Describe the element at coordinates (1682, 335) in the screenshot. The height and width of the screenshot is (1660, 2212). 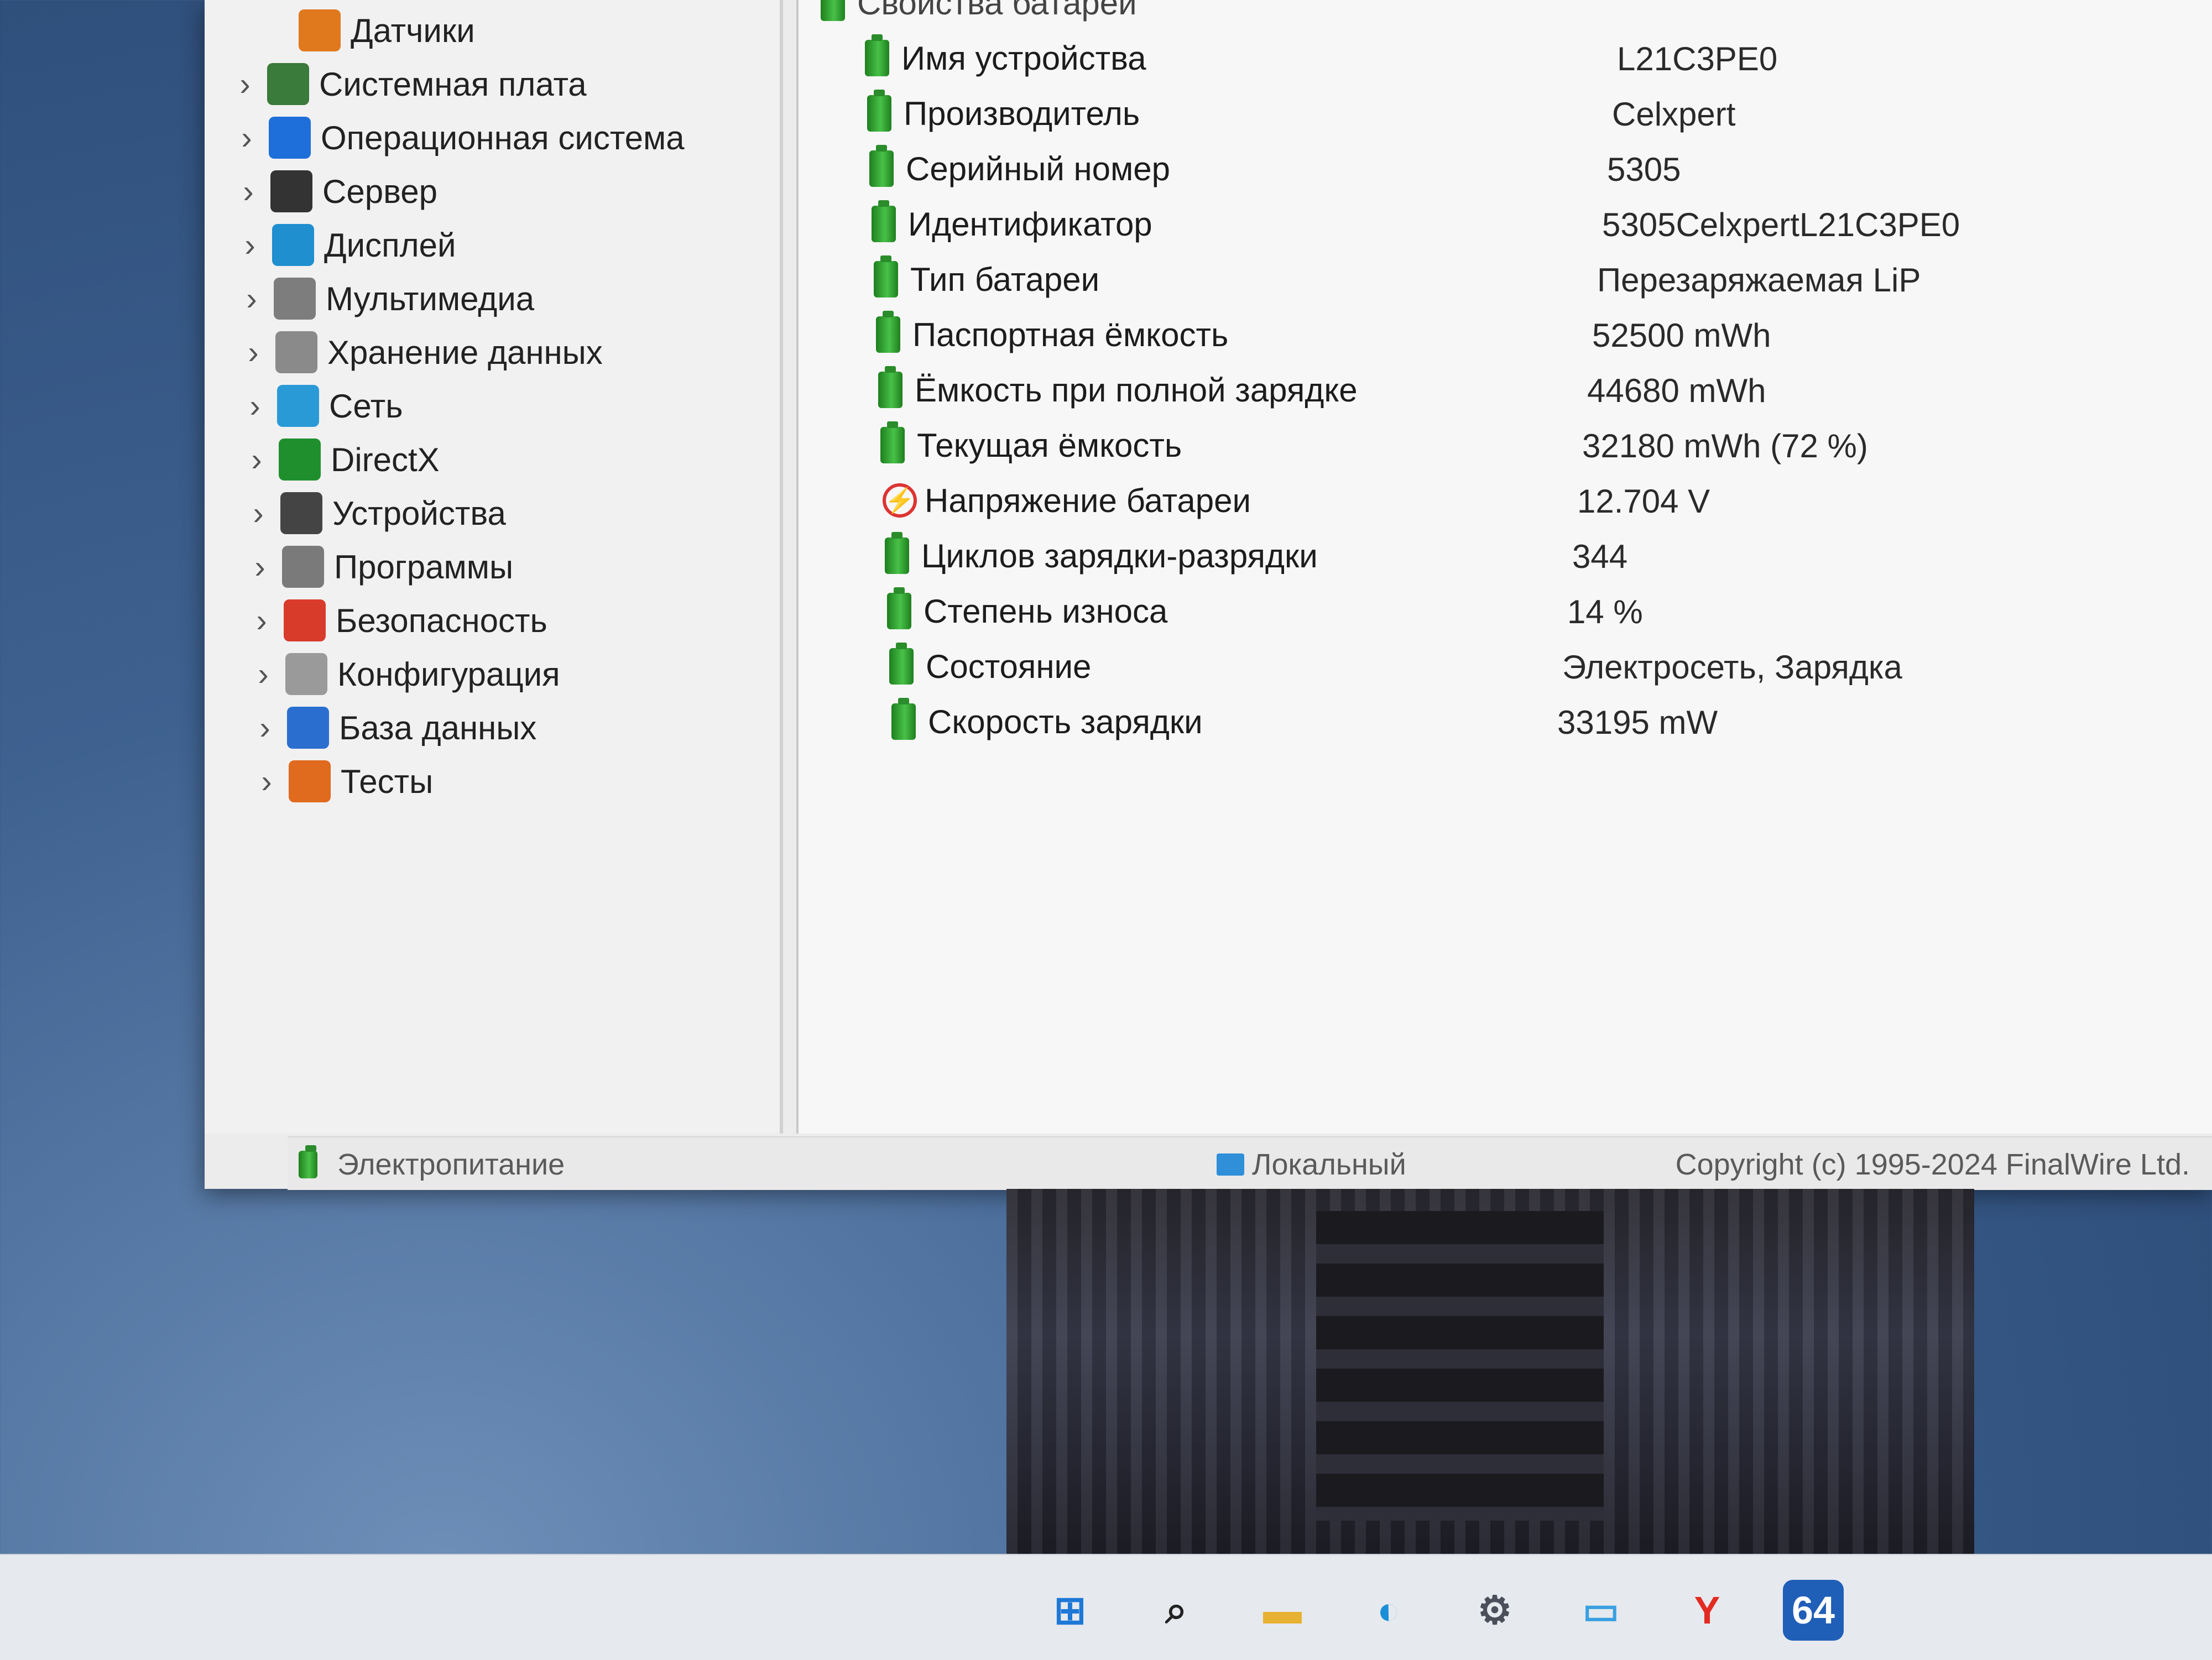
I see `property-value: 52500 mWh` at that location.